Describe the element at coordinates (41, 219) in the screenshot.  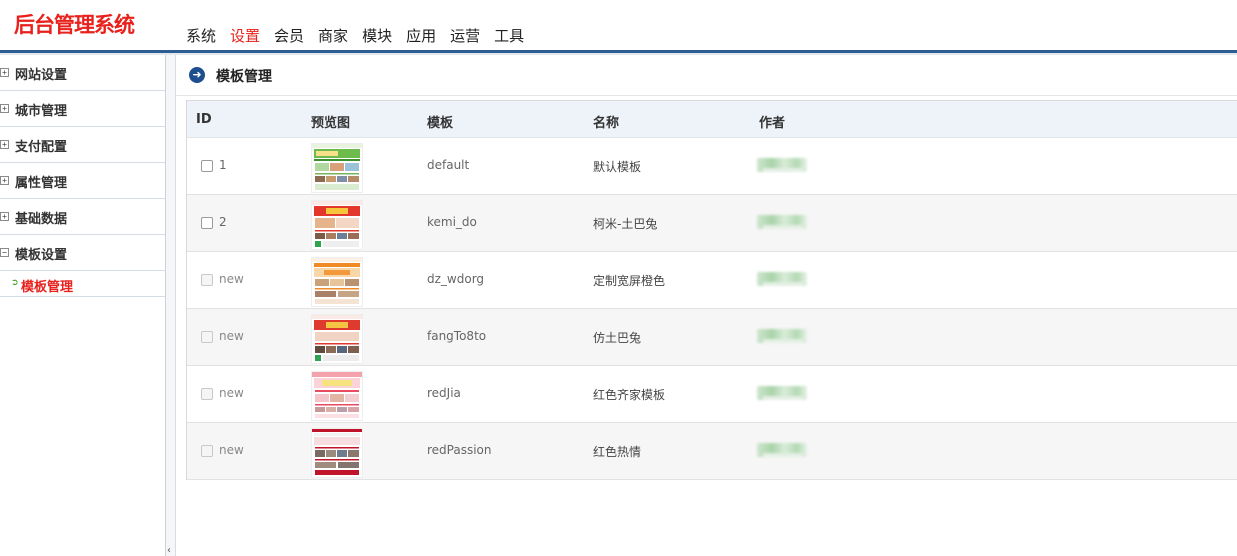
I see `sidebar-group-label: 基础数据` at that location.